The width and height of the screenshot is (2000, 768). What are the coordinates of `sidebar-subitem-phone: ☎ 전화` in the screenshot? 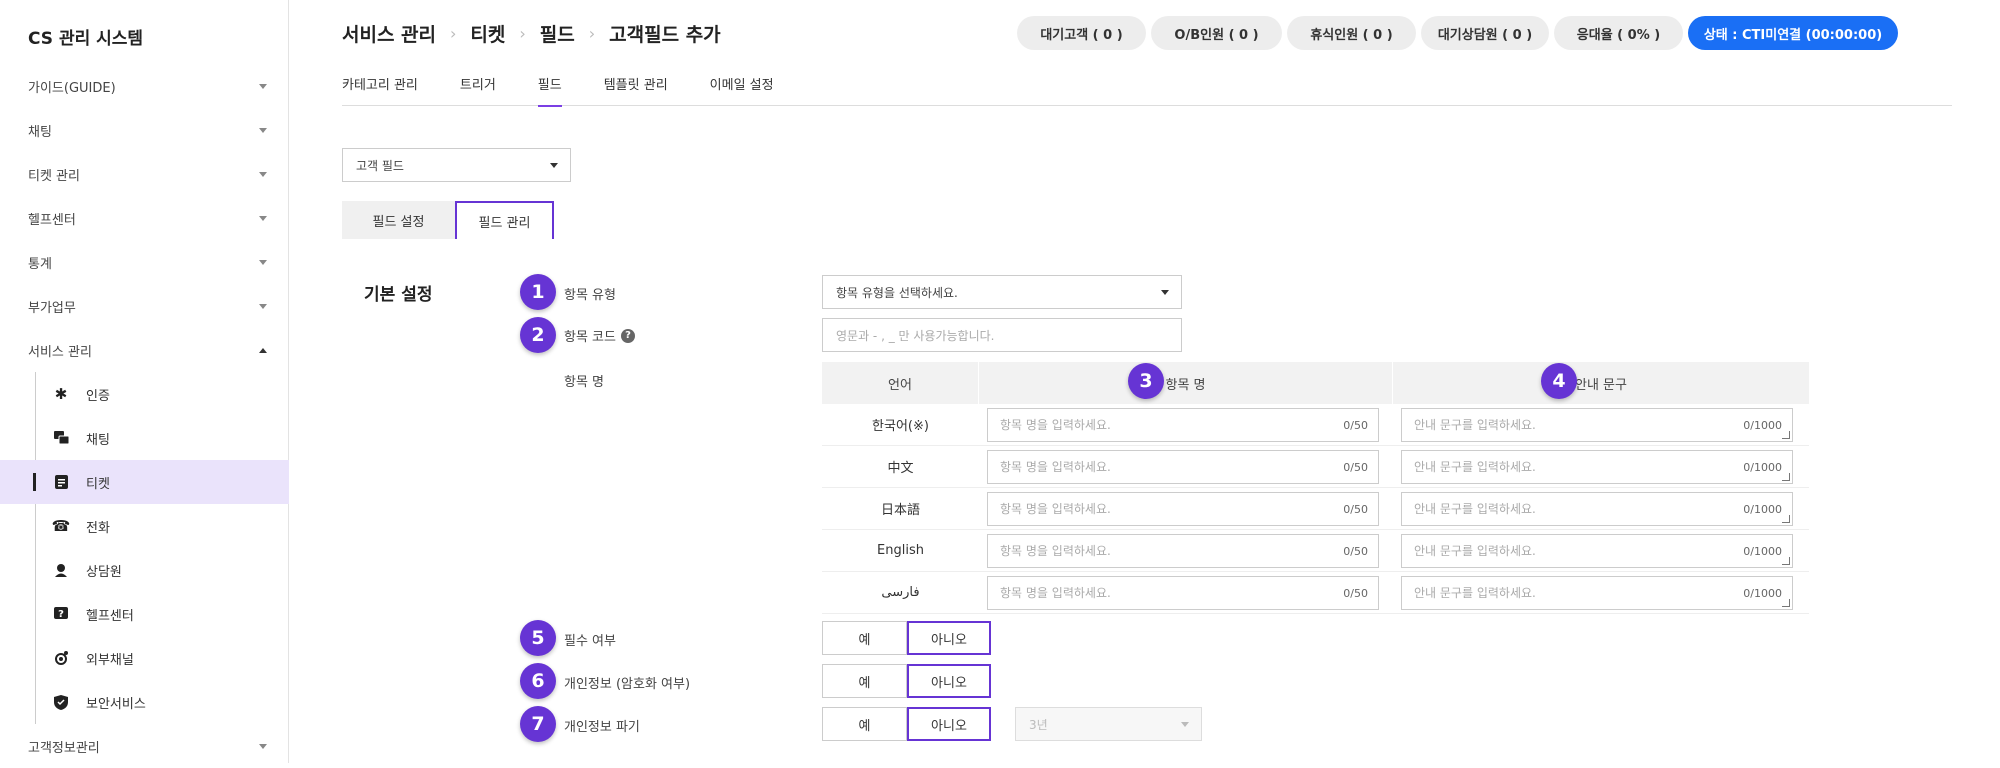 It's located at (144, 526).